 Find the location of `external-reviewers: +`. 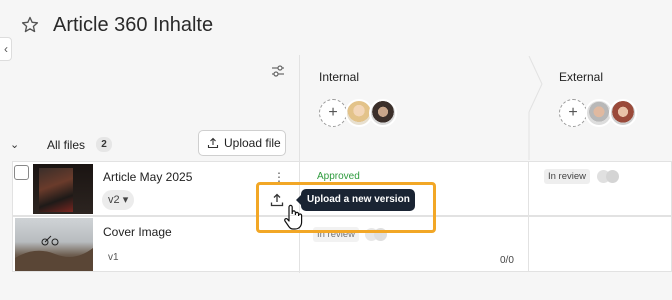

external-reviewers: + is located at coordinates (598, 113).